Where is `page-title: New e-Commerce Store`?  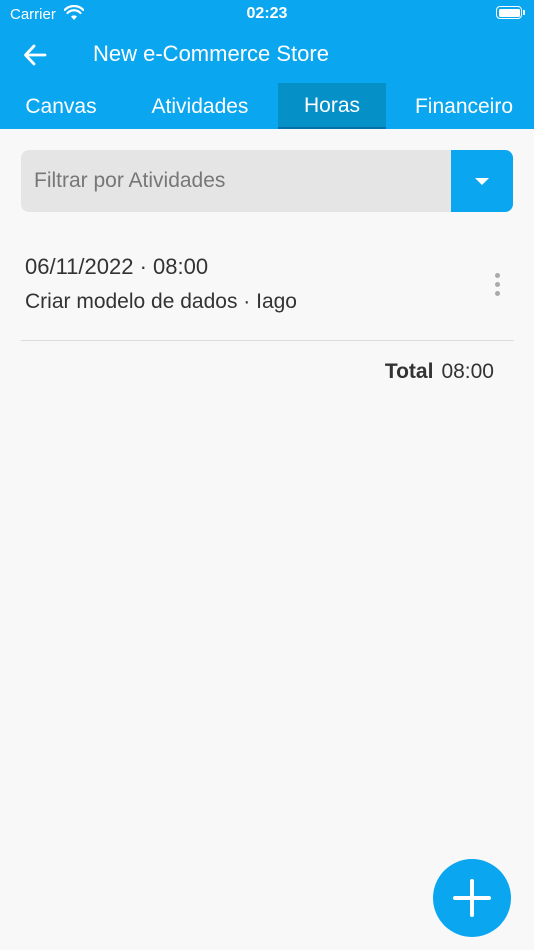 page-title: New e-Commerce Store is located at coordinates (211, 53).